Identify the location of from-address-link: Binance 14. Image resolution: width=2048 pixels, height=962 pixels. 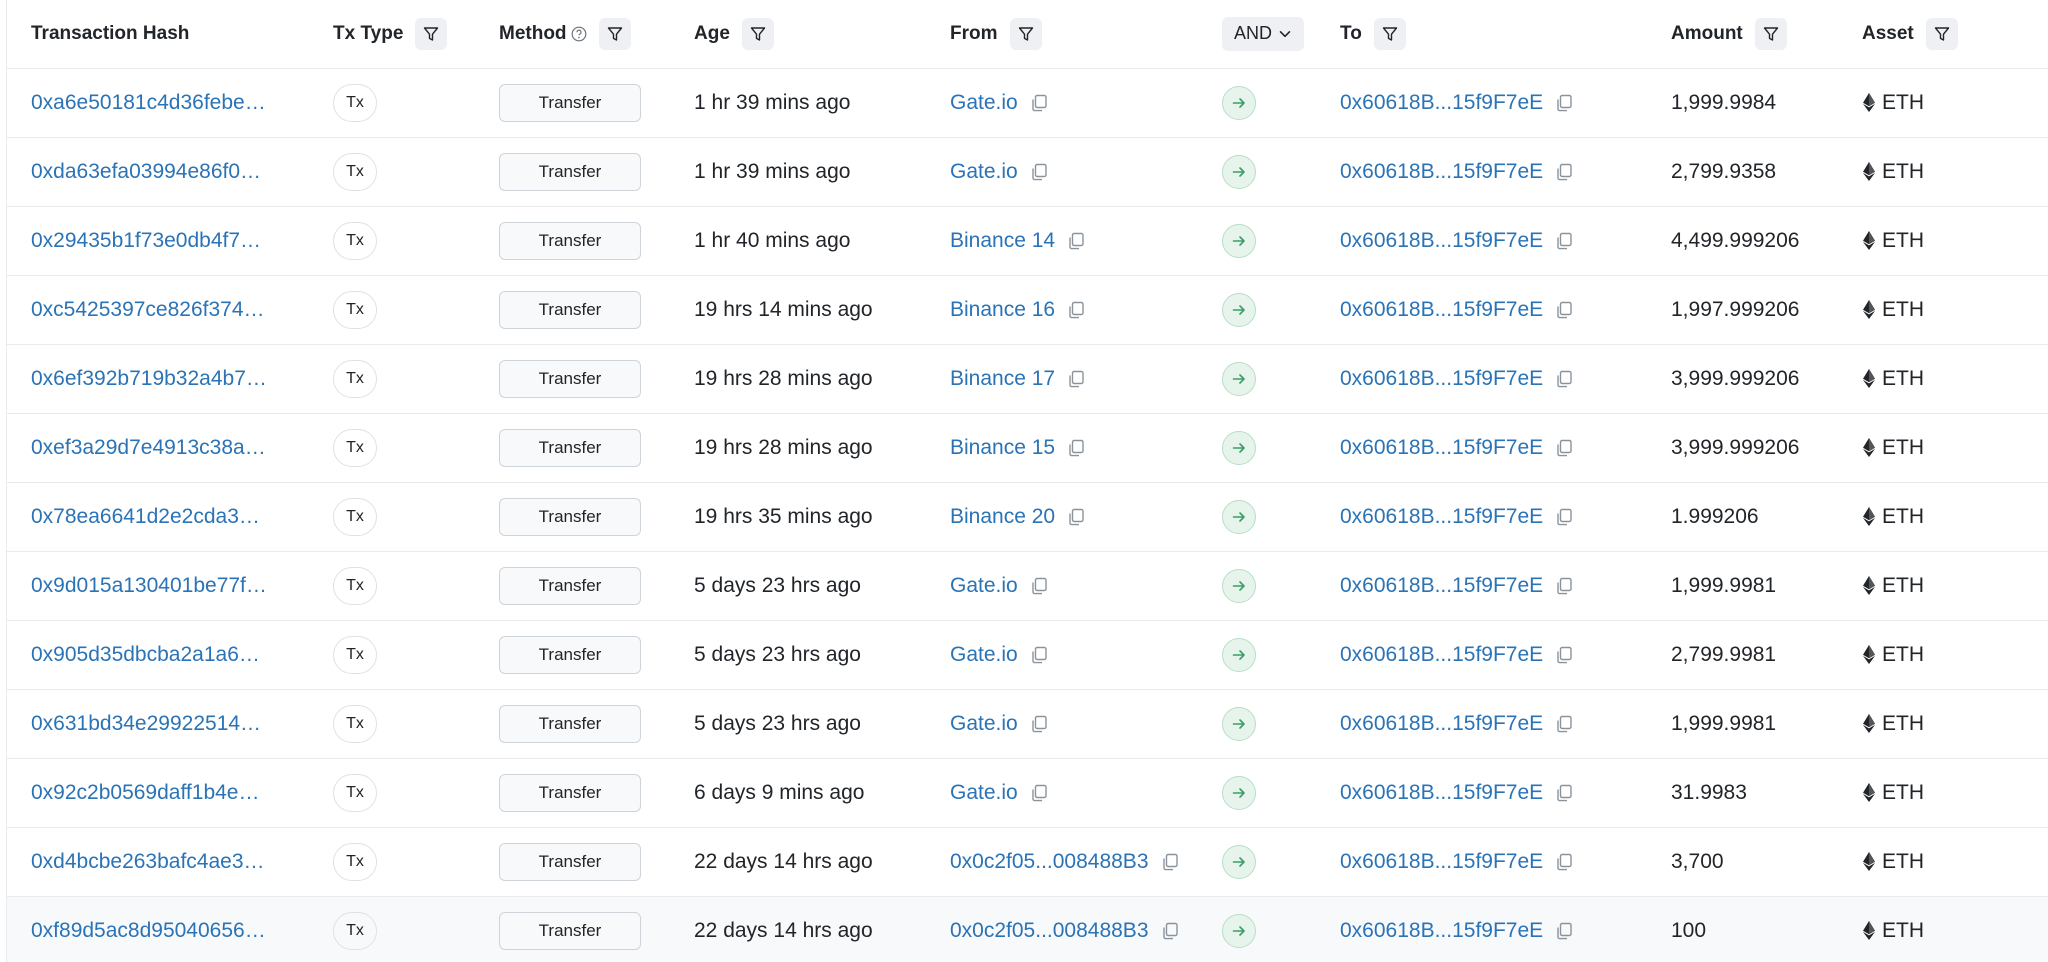
(1002, 241).